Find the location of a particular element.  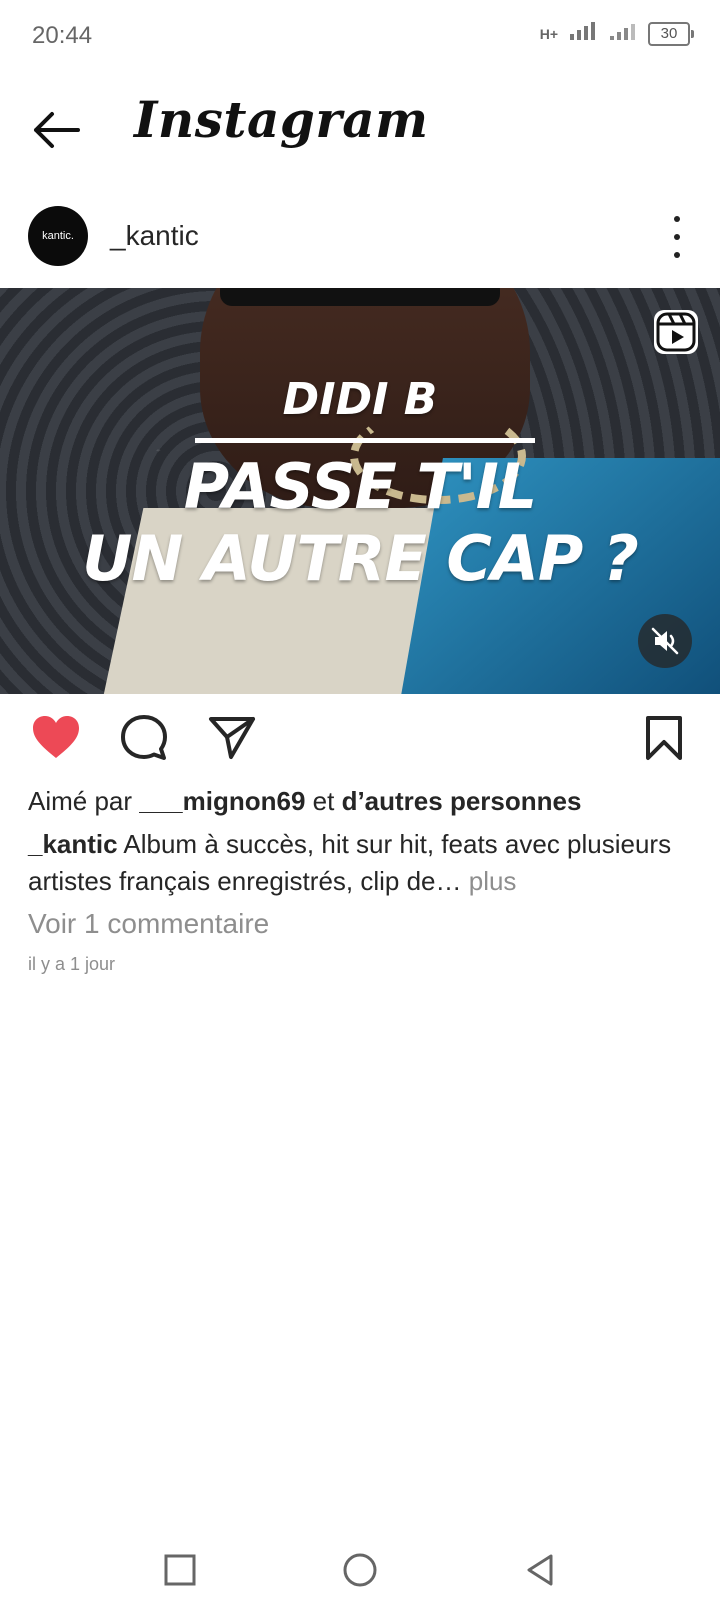

instagram-logo: Instagram is located at coordinates (281, 119).